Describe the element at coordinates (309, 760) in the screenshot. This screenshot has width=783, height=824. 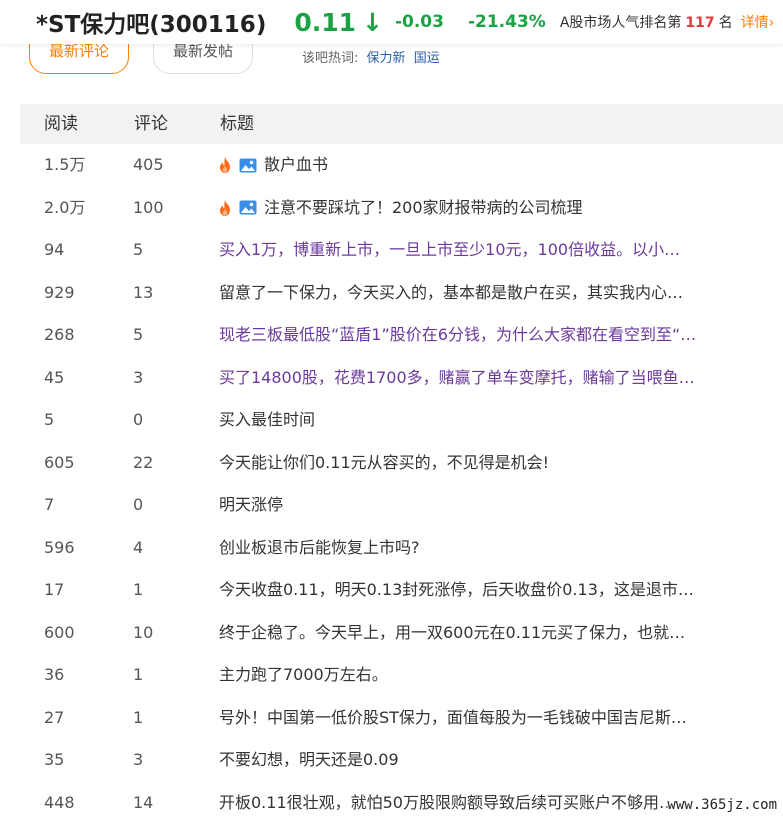
I see `post-title-link: 不要幻想，明天还是0.09` at that location.